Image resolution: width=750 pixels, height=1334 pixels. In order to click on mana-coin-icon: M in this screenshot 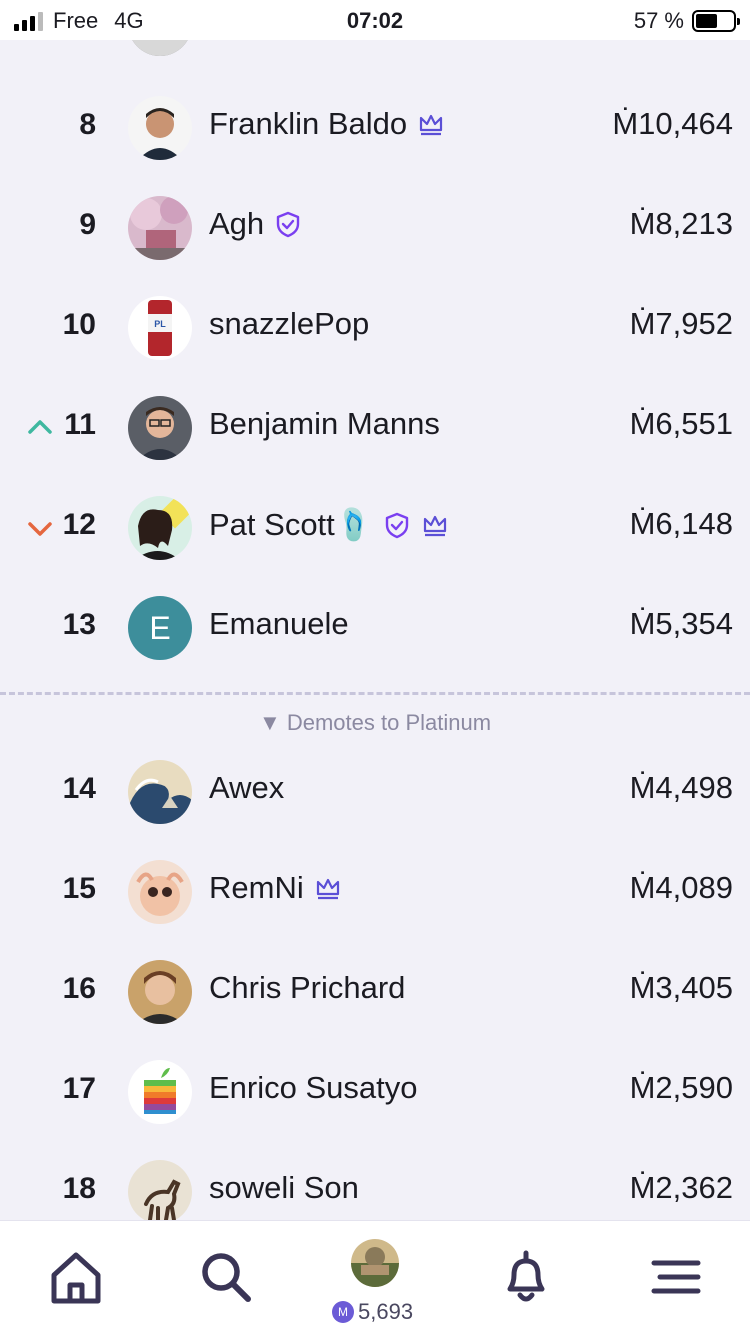, I will do `click(343, 1312)`.